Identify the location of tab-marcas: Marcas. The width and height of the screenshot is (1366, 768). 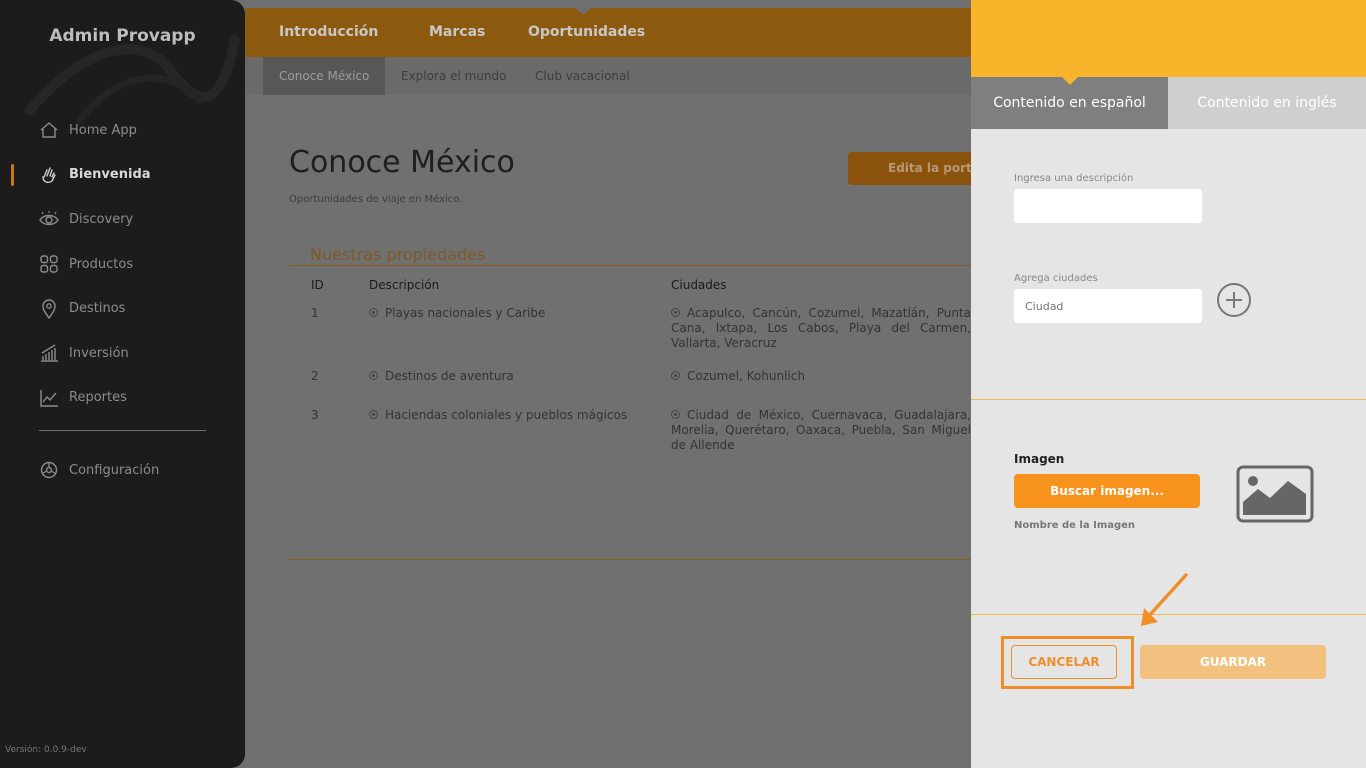
(457, 32).